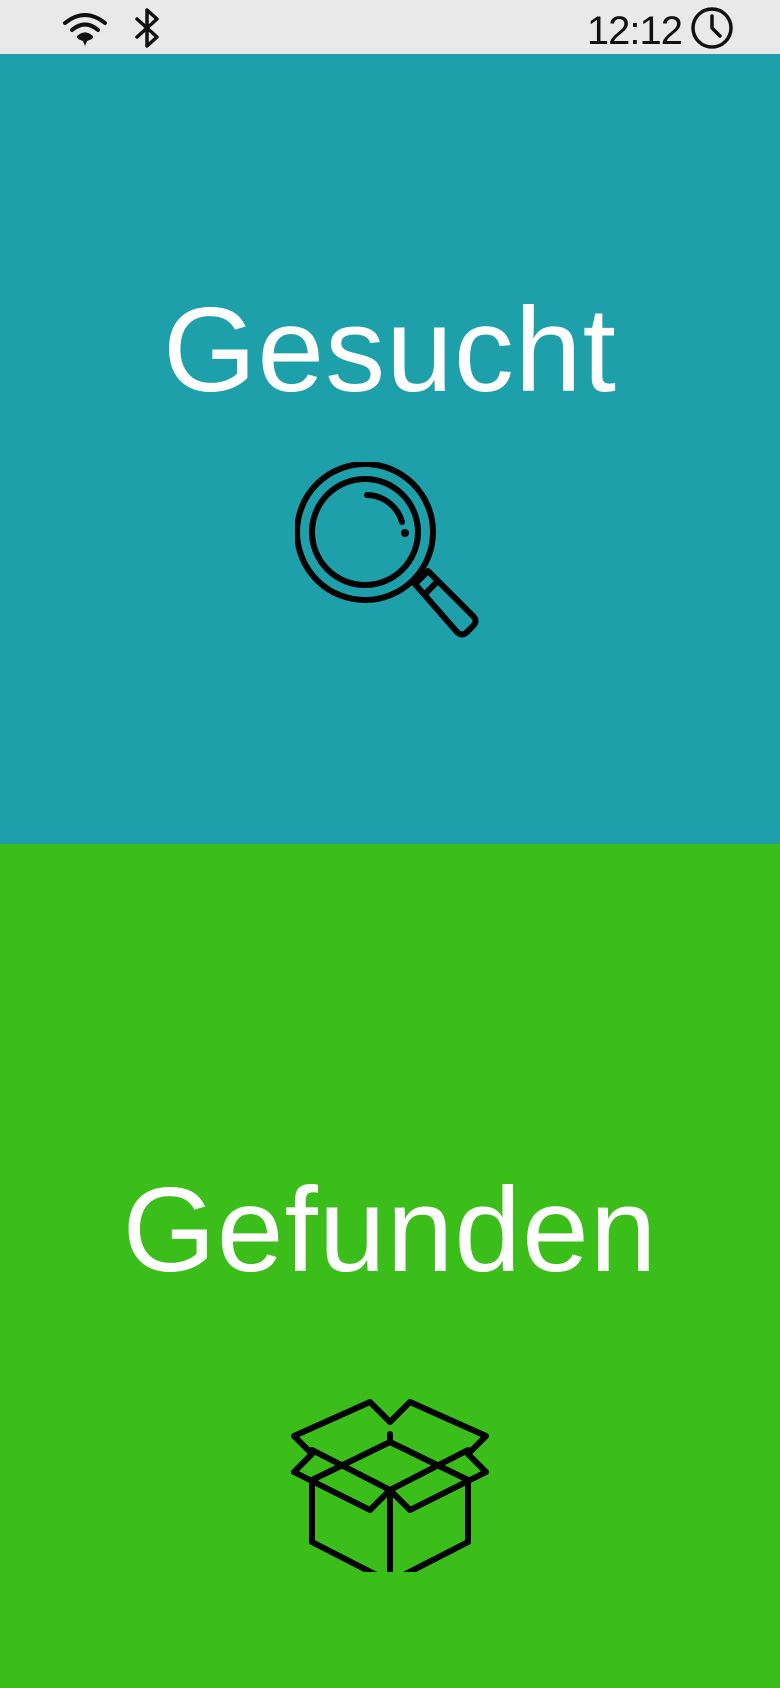 The height and width of the screenshot is (1688, 780). Describe the element at coordinates (390, 1230) in the screenshot. I see `found-panel-title: Gefunden` at that location.